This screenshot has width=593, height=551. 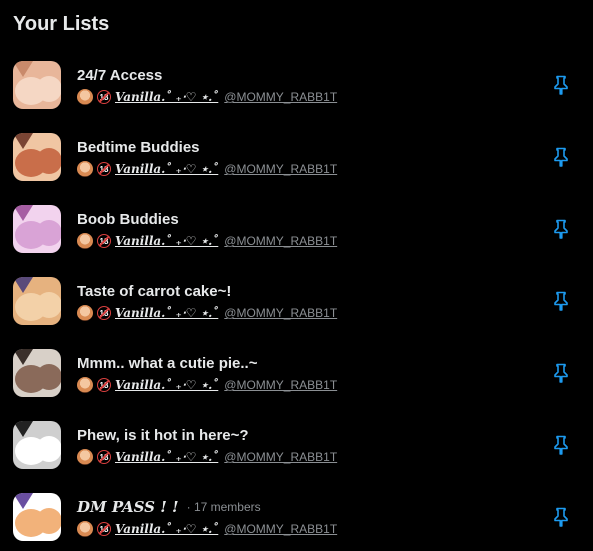 What do you see at coordinates (128, 507) in the screenshot?
I see `list-title: DM PASS ! !` at bounding box center [128, 507].